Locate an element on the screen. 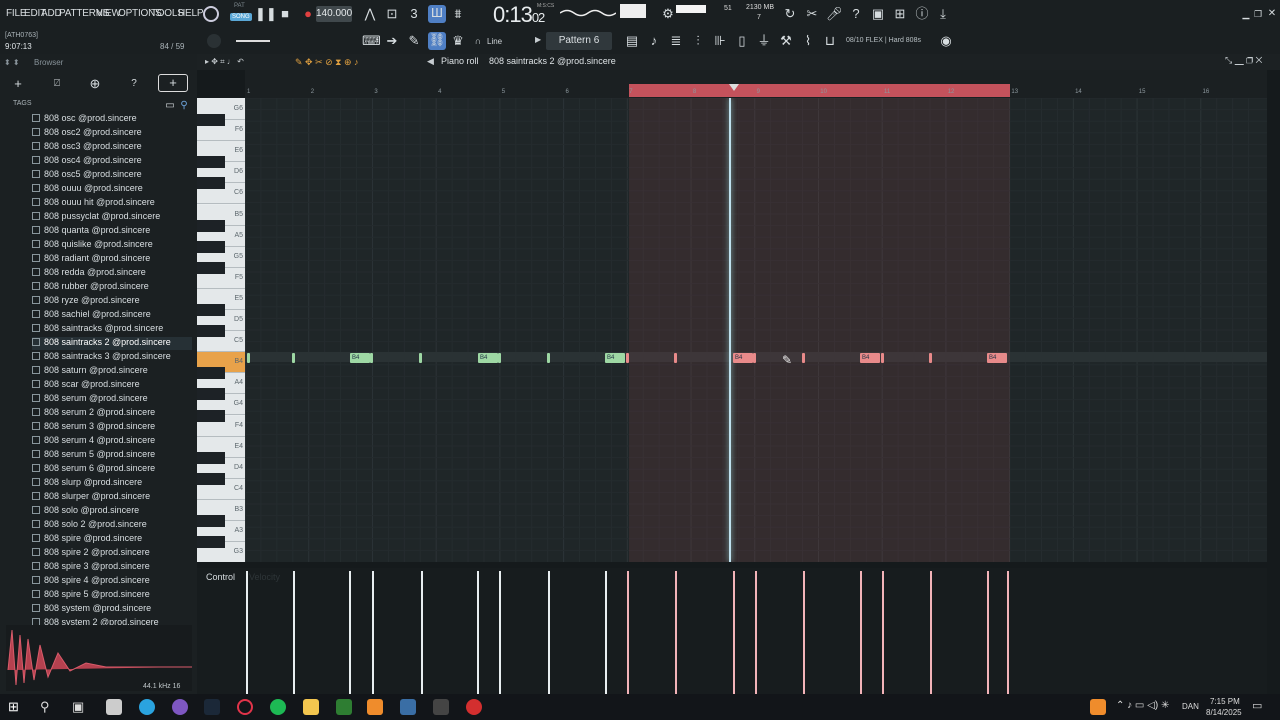  pr-tool-icons: ▸ ✥ ⌗ ♩ ↶ is located at coordinates (224, 62).